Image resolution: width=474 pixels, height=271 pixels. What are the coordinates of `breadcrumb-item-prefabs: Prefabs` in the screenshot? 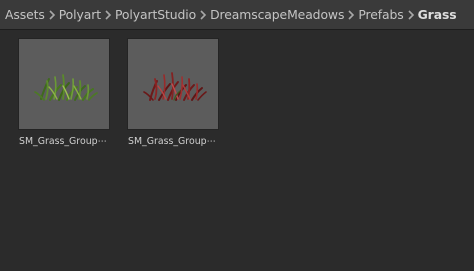 It's located at (380, 14).